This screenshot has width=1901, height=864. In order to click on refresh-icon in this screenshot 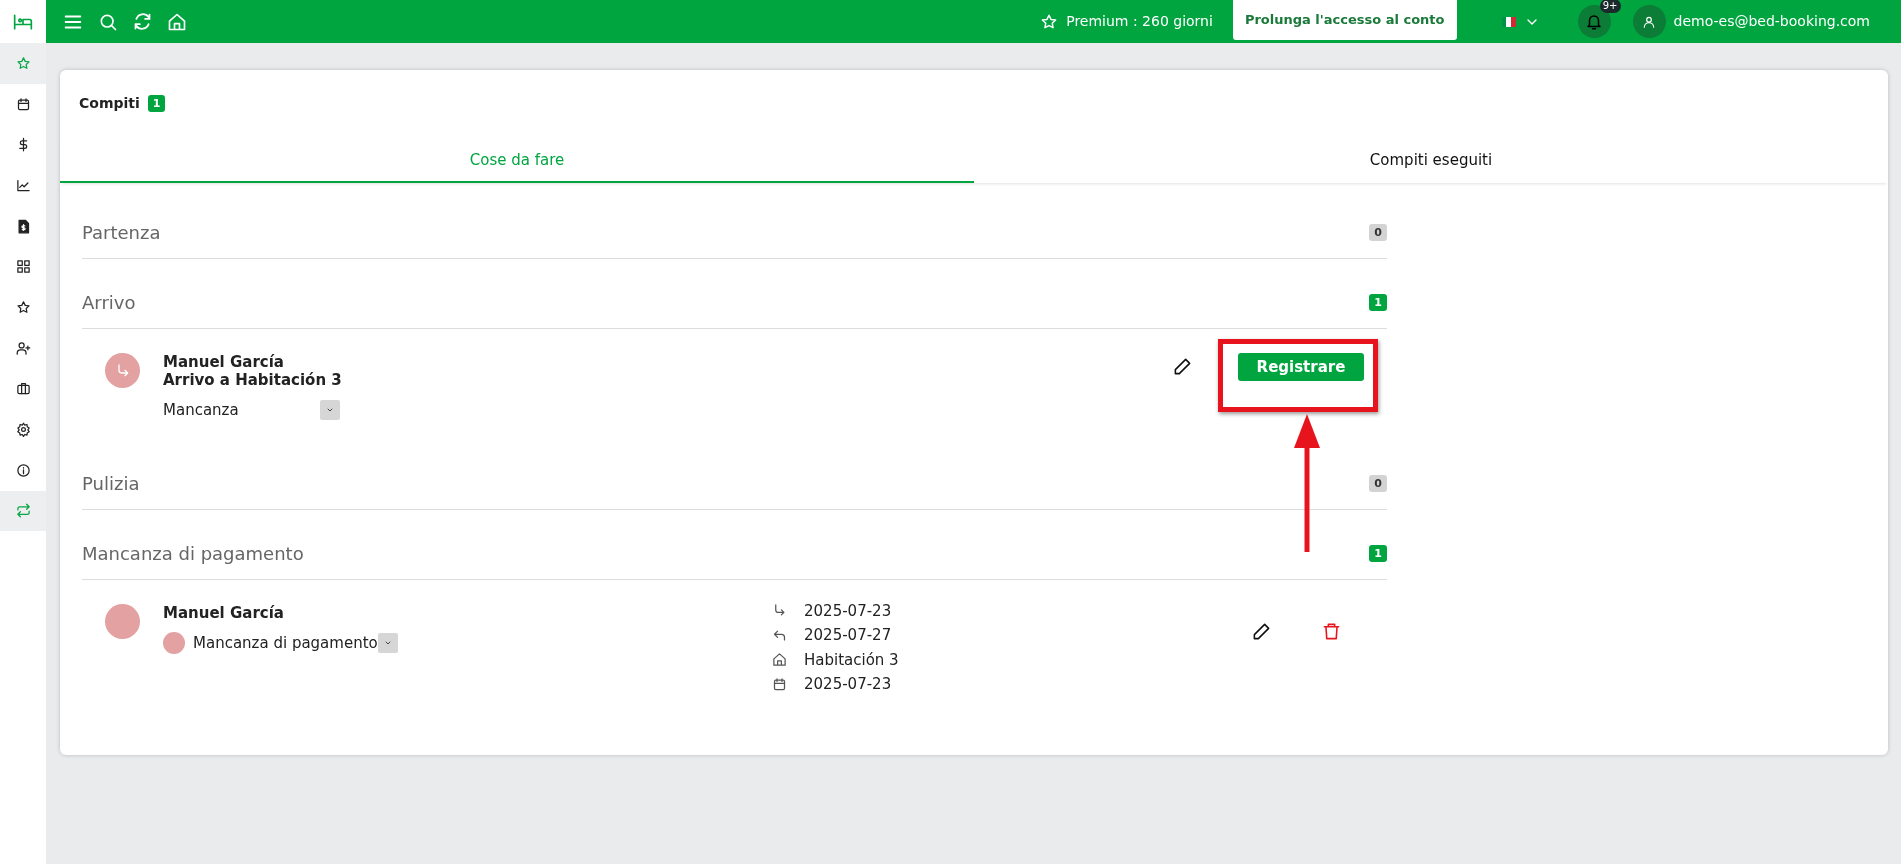, I will do `click(142, 21)`.